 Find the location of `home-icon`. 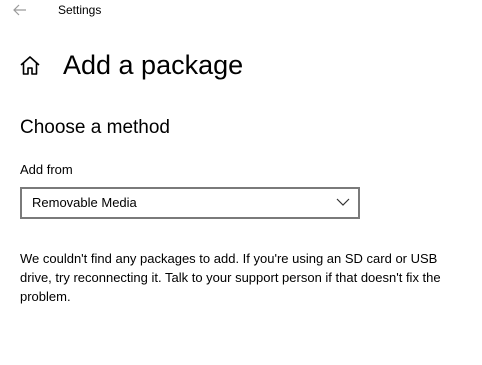

home-icon is located at coordinates (30, 66).